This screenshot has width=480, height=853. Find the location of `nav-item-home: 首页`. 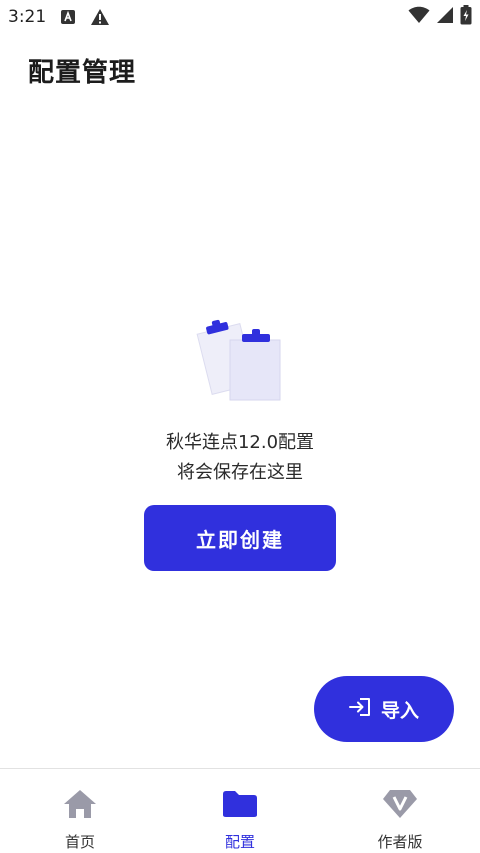

nav-item-home: 首页 is located at coordinates (80, 811).